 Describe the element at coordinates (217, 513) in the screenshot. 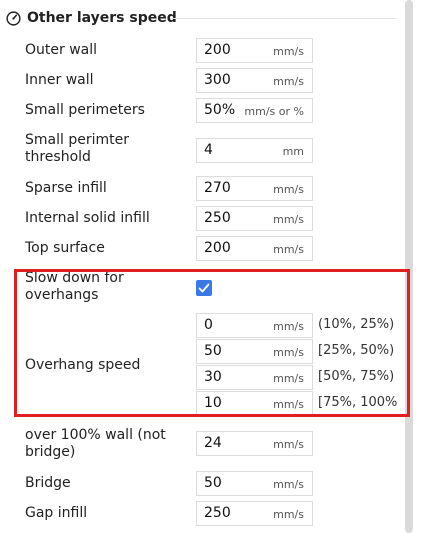

I see `gap-infill-value: 250` at that location.